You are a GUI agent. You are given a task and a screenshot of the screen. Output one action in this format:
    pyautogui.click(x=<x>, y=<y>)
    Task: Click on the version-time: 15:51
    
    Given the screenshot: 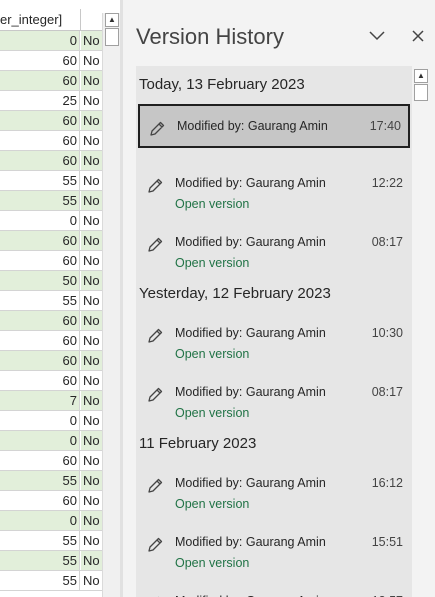 What is the action you would take?
    pyautogui.click(x=387, y=542)
    